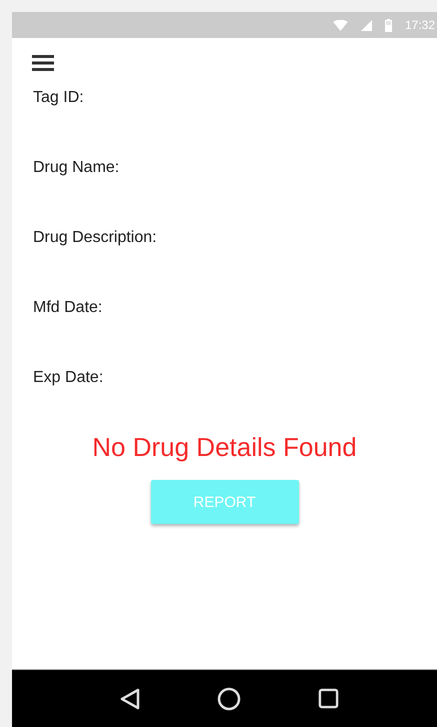 This screenshot has width=437, height=727. What do you see at coordinates (224, 447) in the screenshot?
I see `error-message: No Drug Details Found` at bounding box center [224, 447].